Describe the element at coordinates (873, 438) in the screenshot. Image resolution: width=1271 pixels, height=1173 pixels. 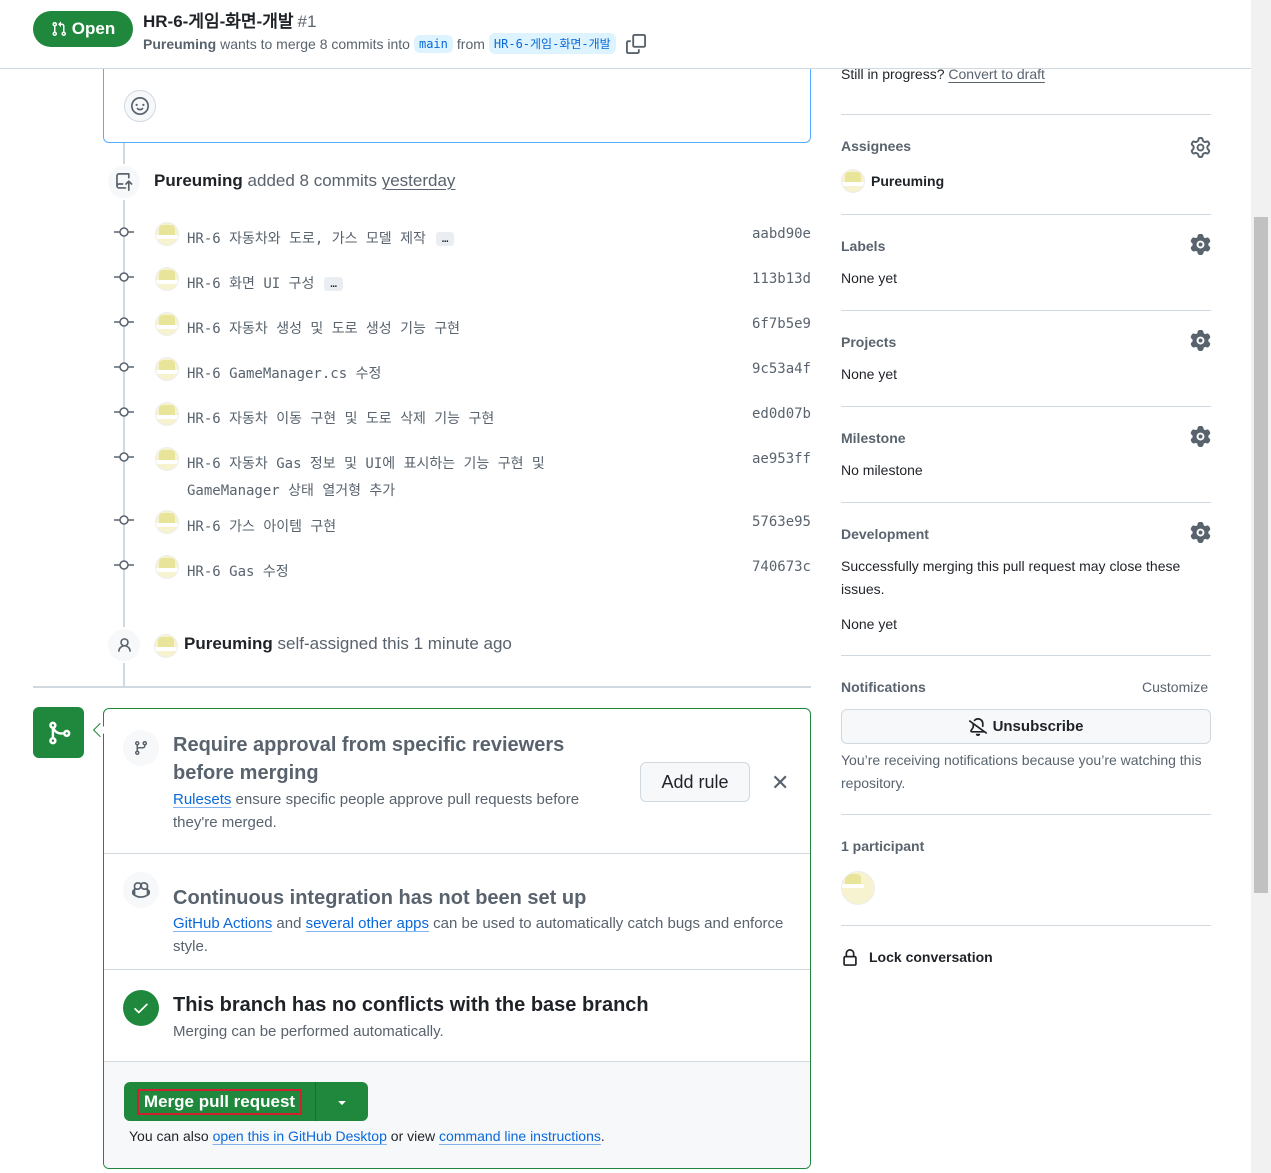
I see `milestone-heading: Milestone` at that location.